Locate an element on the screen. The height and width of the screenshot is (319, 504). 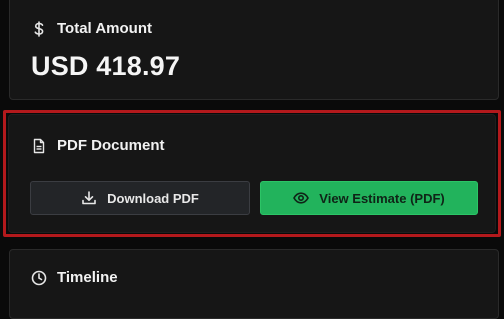
pdf-document-title: PDF Document is located at coordinates (111, 145).